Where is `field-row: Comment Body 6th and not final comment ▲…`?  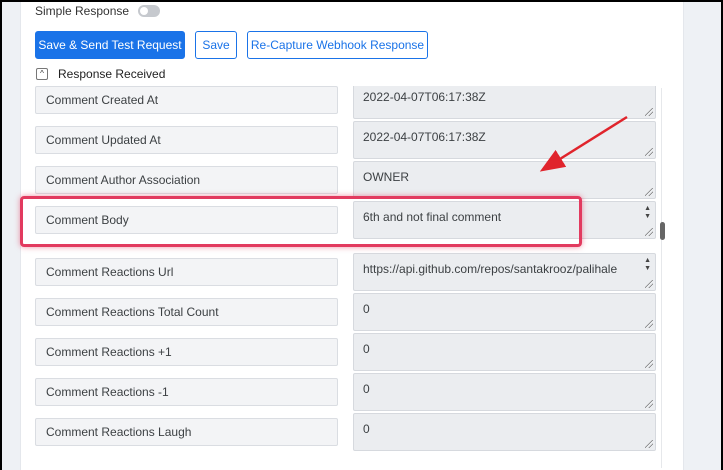
field-row: Comment Body 6th and not final comment ▲… is located at coordinates (351, 220).